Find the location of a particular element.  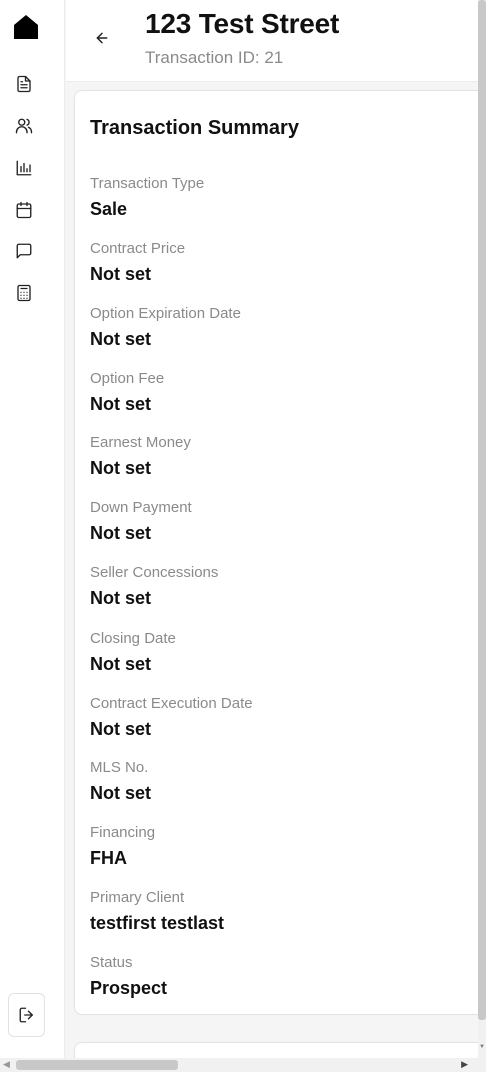

field-value: testfirst testlast is located at coordinates (157, 923).